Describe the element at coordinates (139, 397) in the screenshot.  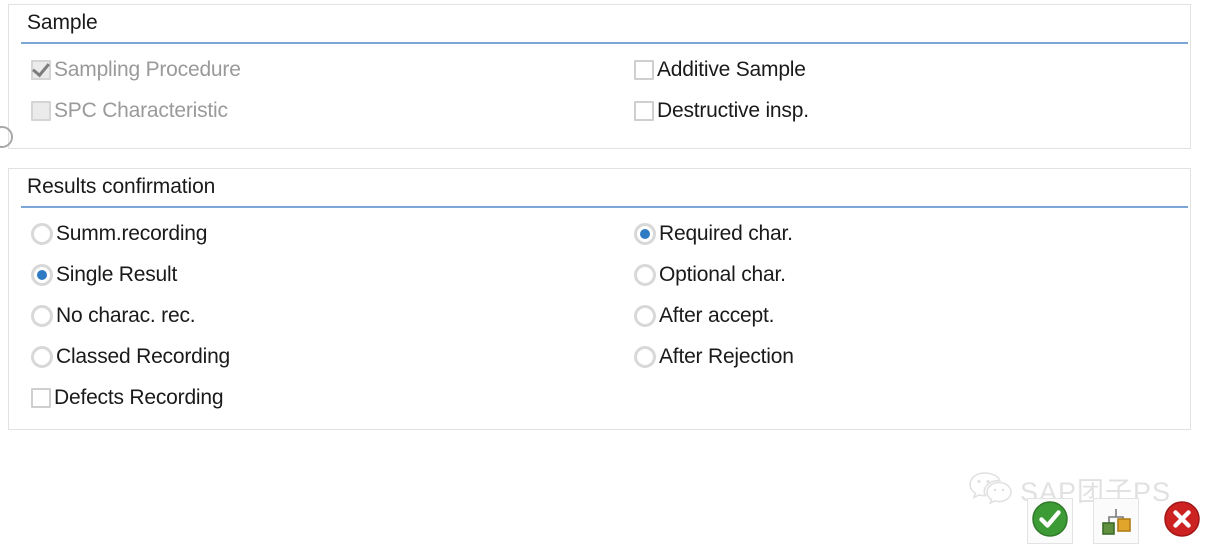
I see `defects-recording-label: Defects Recording` at that location.